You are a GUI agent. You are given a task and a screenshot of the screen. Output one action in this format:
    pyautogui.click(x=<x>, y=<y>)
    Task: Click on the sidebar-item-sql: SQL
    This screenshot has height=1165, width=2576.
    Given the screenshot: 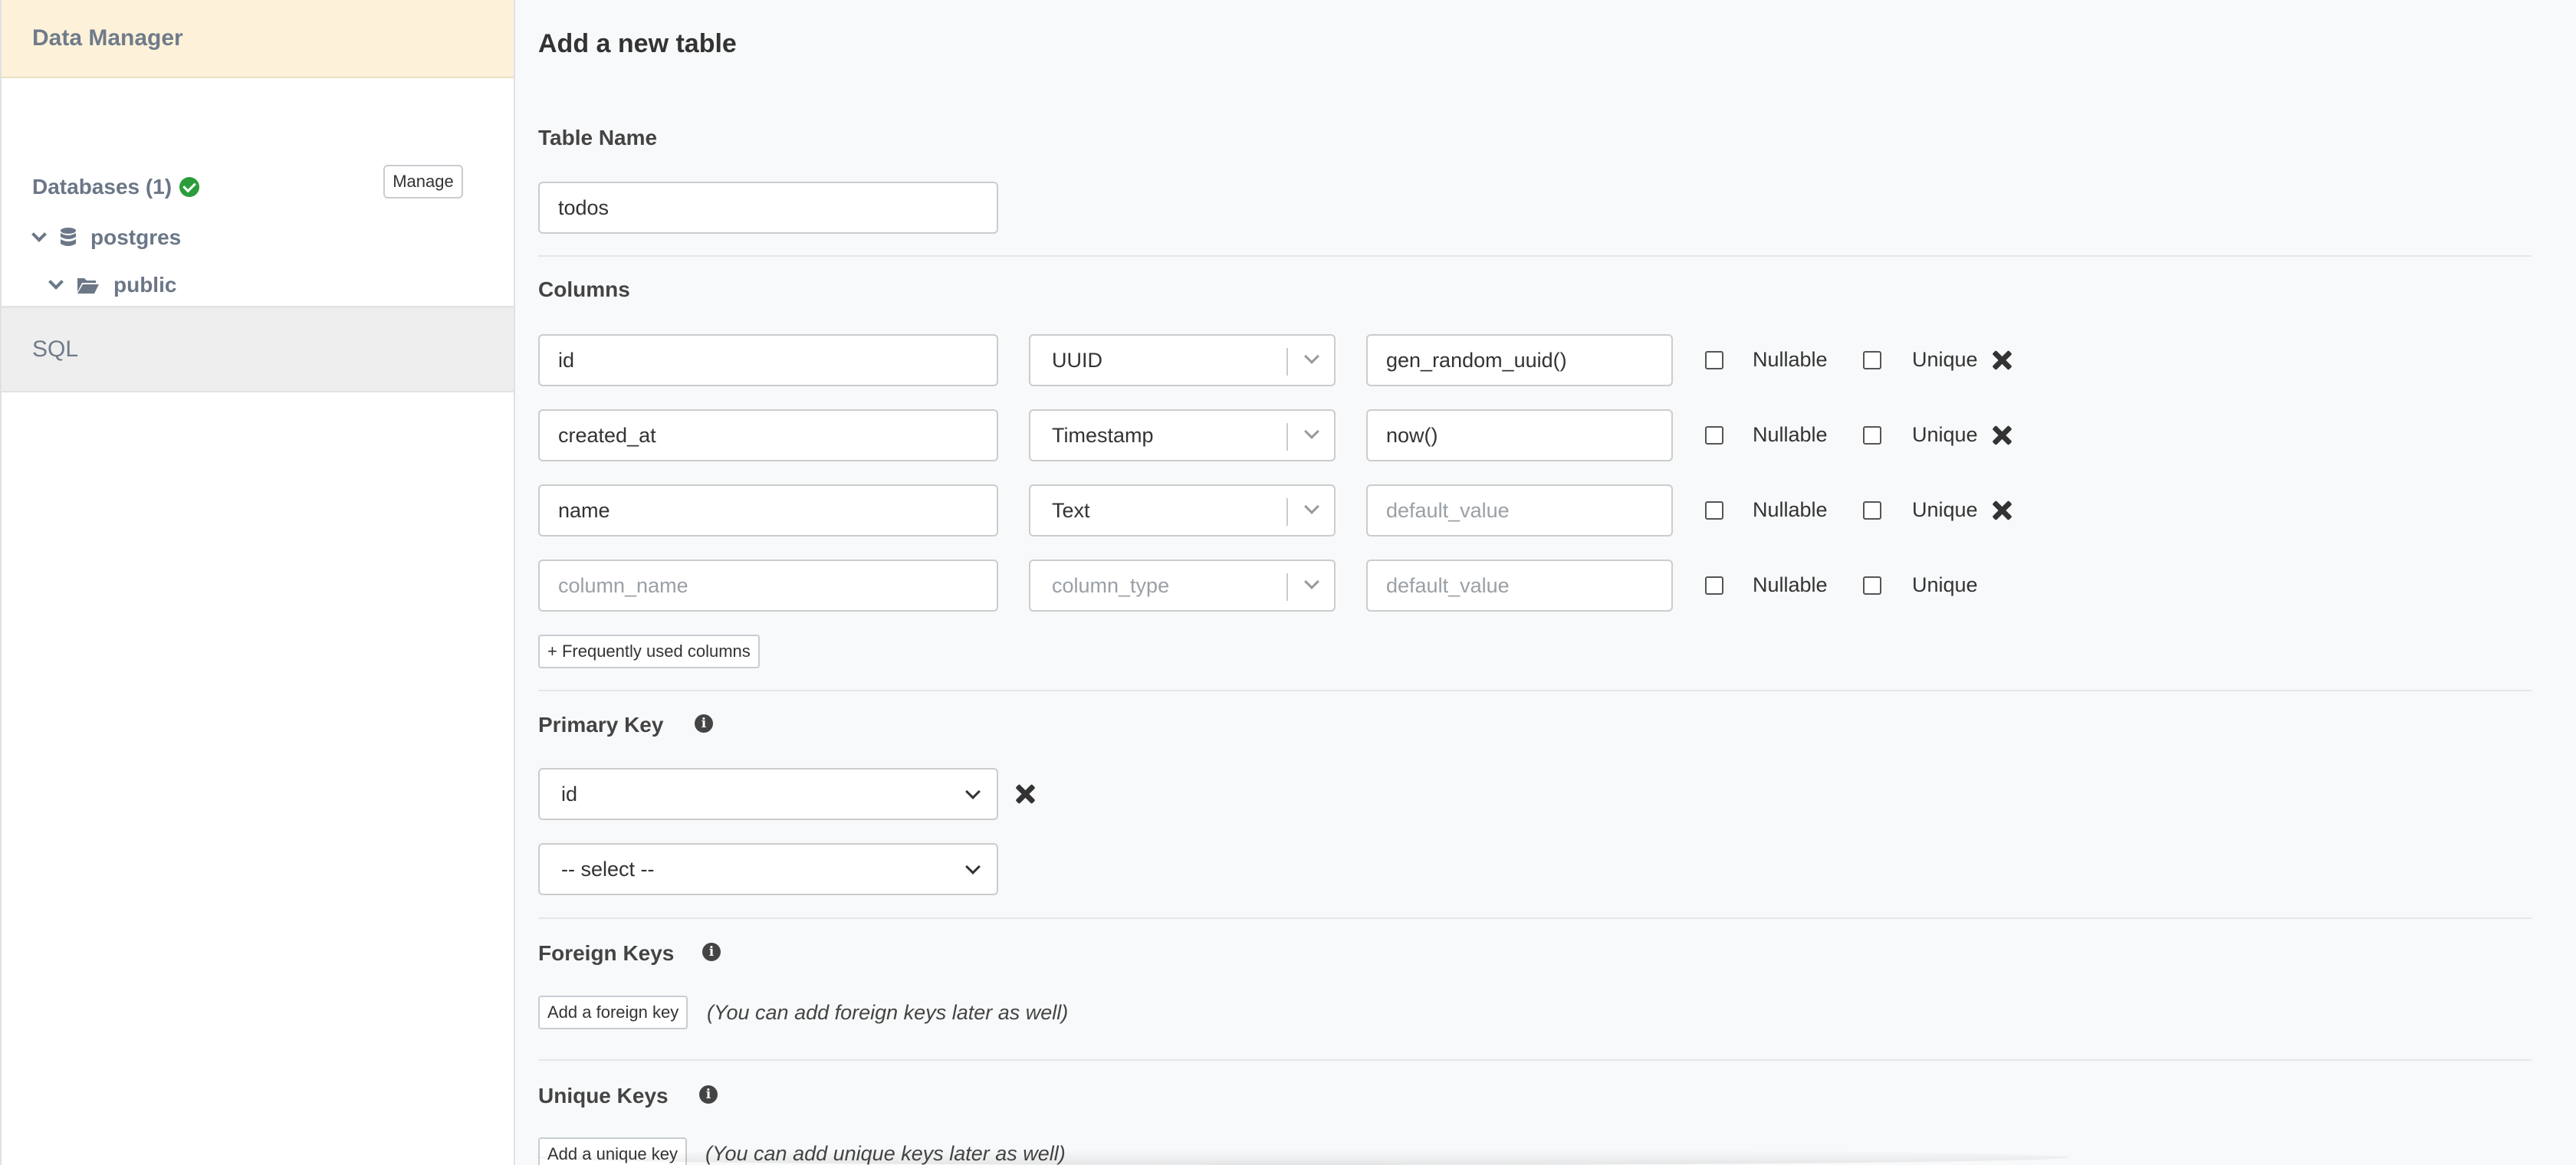 What is the action you would take?
    pyautogui.click(x=258, y=350)
    